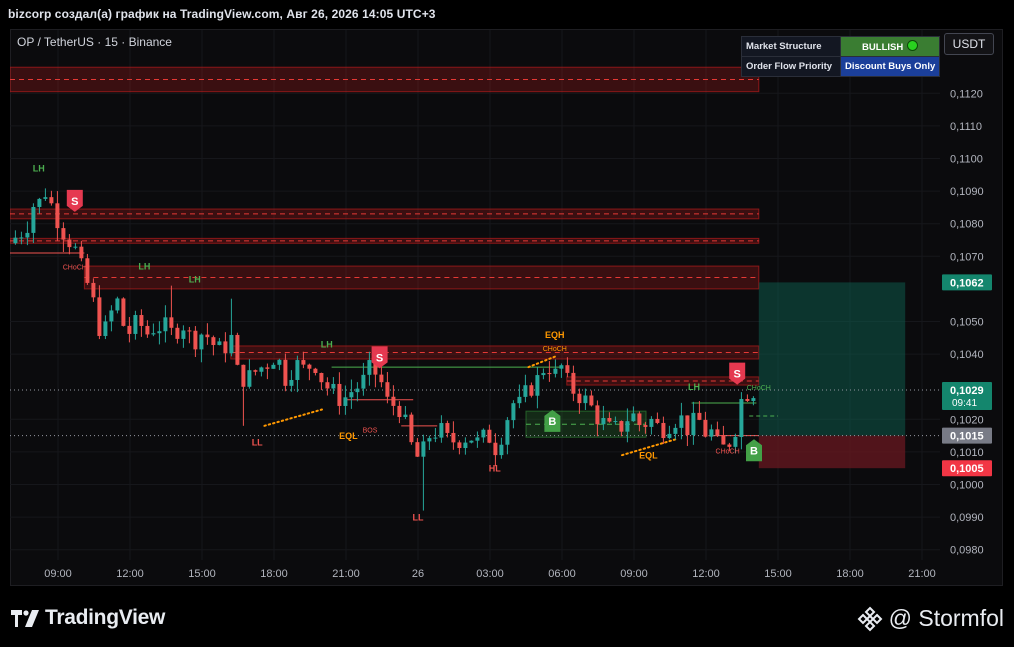  Describe the element at coordinates (348, 436) in the screenshot. I see `structure-label: EQL` at that location.